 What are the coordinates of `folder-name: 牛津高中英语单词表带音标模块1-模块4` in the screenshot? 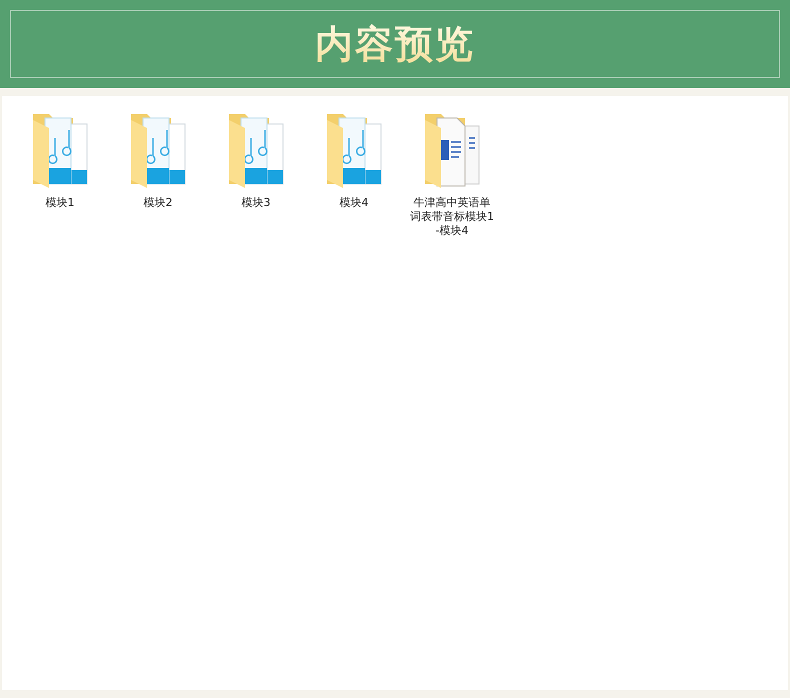 It's located at (452, 217).